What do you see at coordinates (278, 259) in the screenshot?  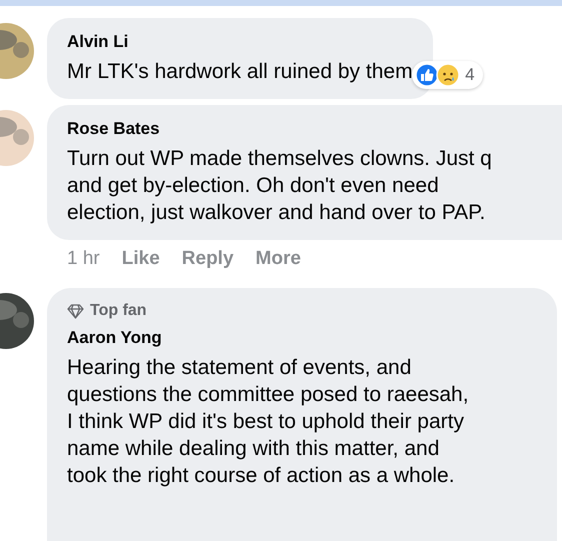 I see `action-link: More` at bounding box center [278, 259].